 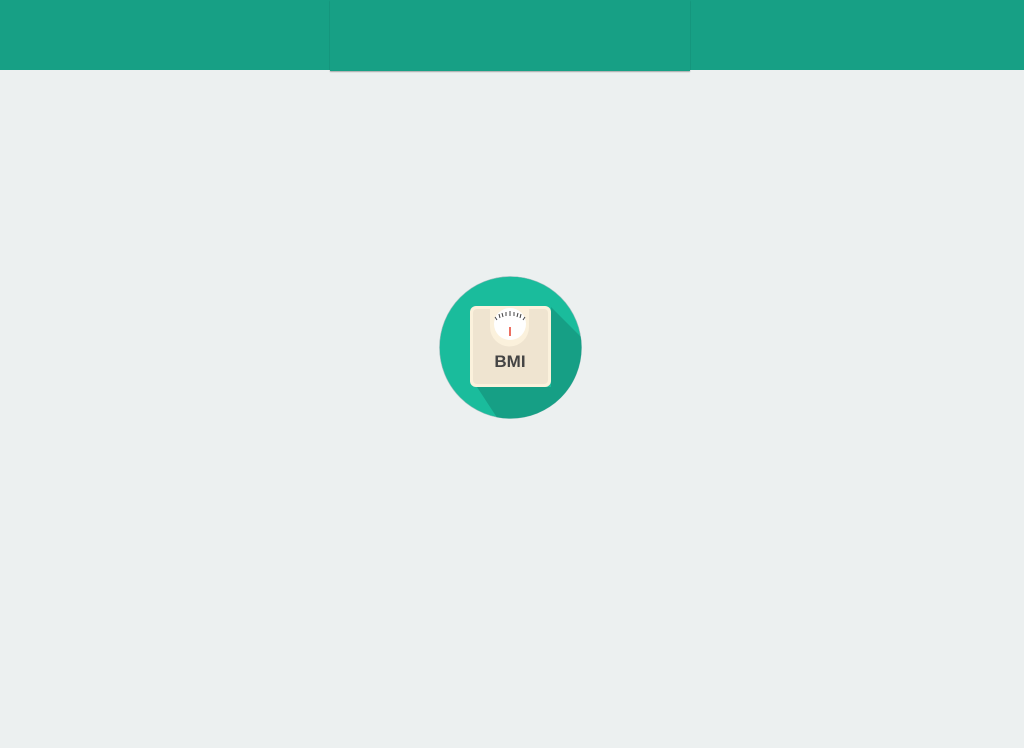 I want to click on bmi-logo: BMI, so click(x=510, y=347).